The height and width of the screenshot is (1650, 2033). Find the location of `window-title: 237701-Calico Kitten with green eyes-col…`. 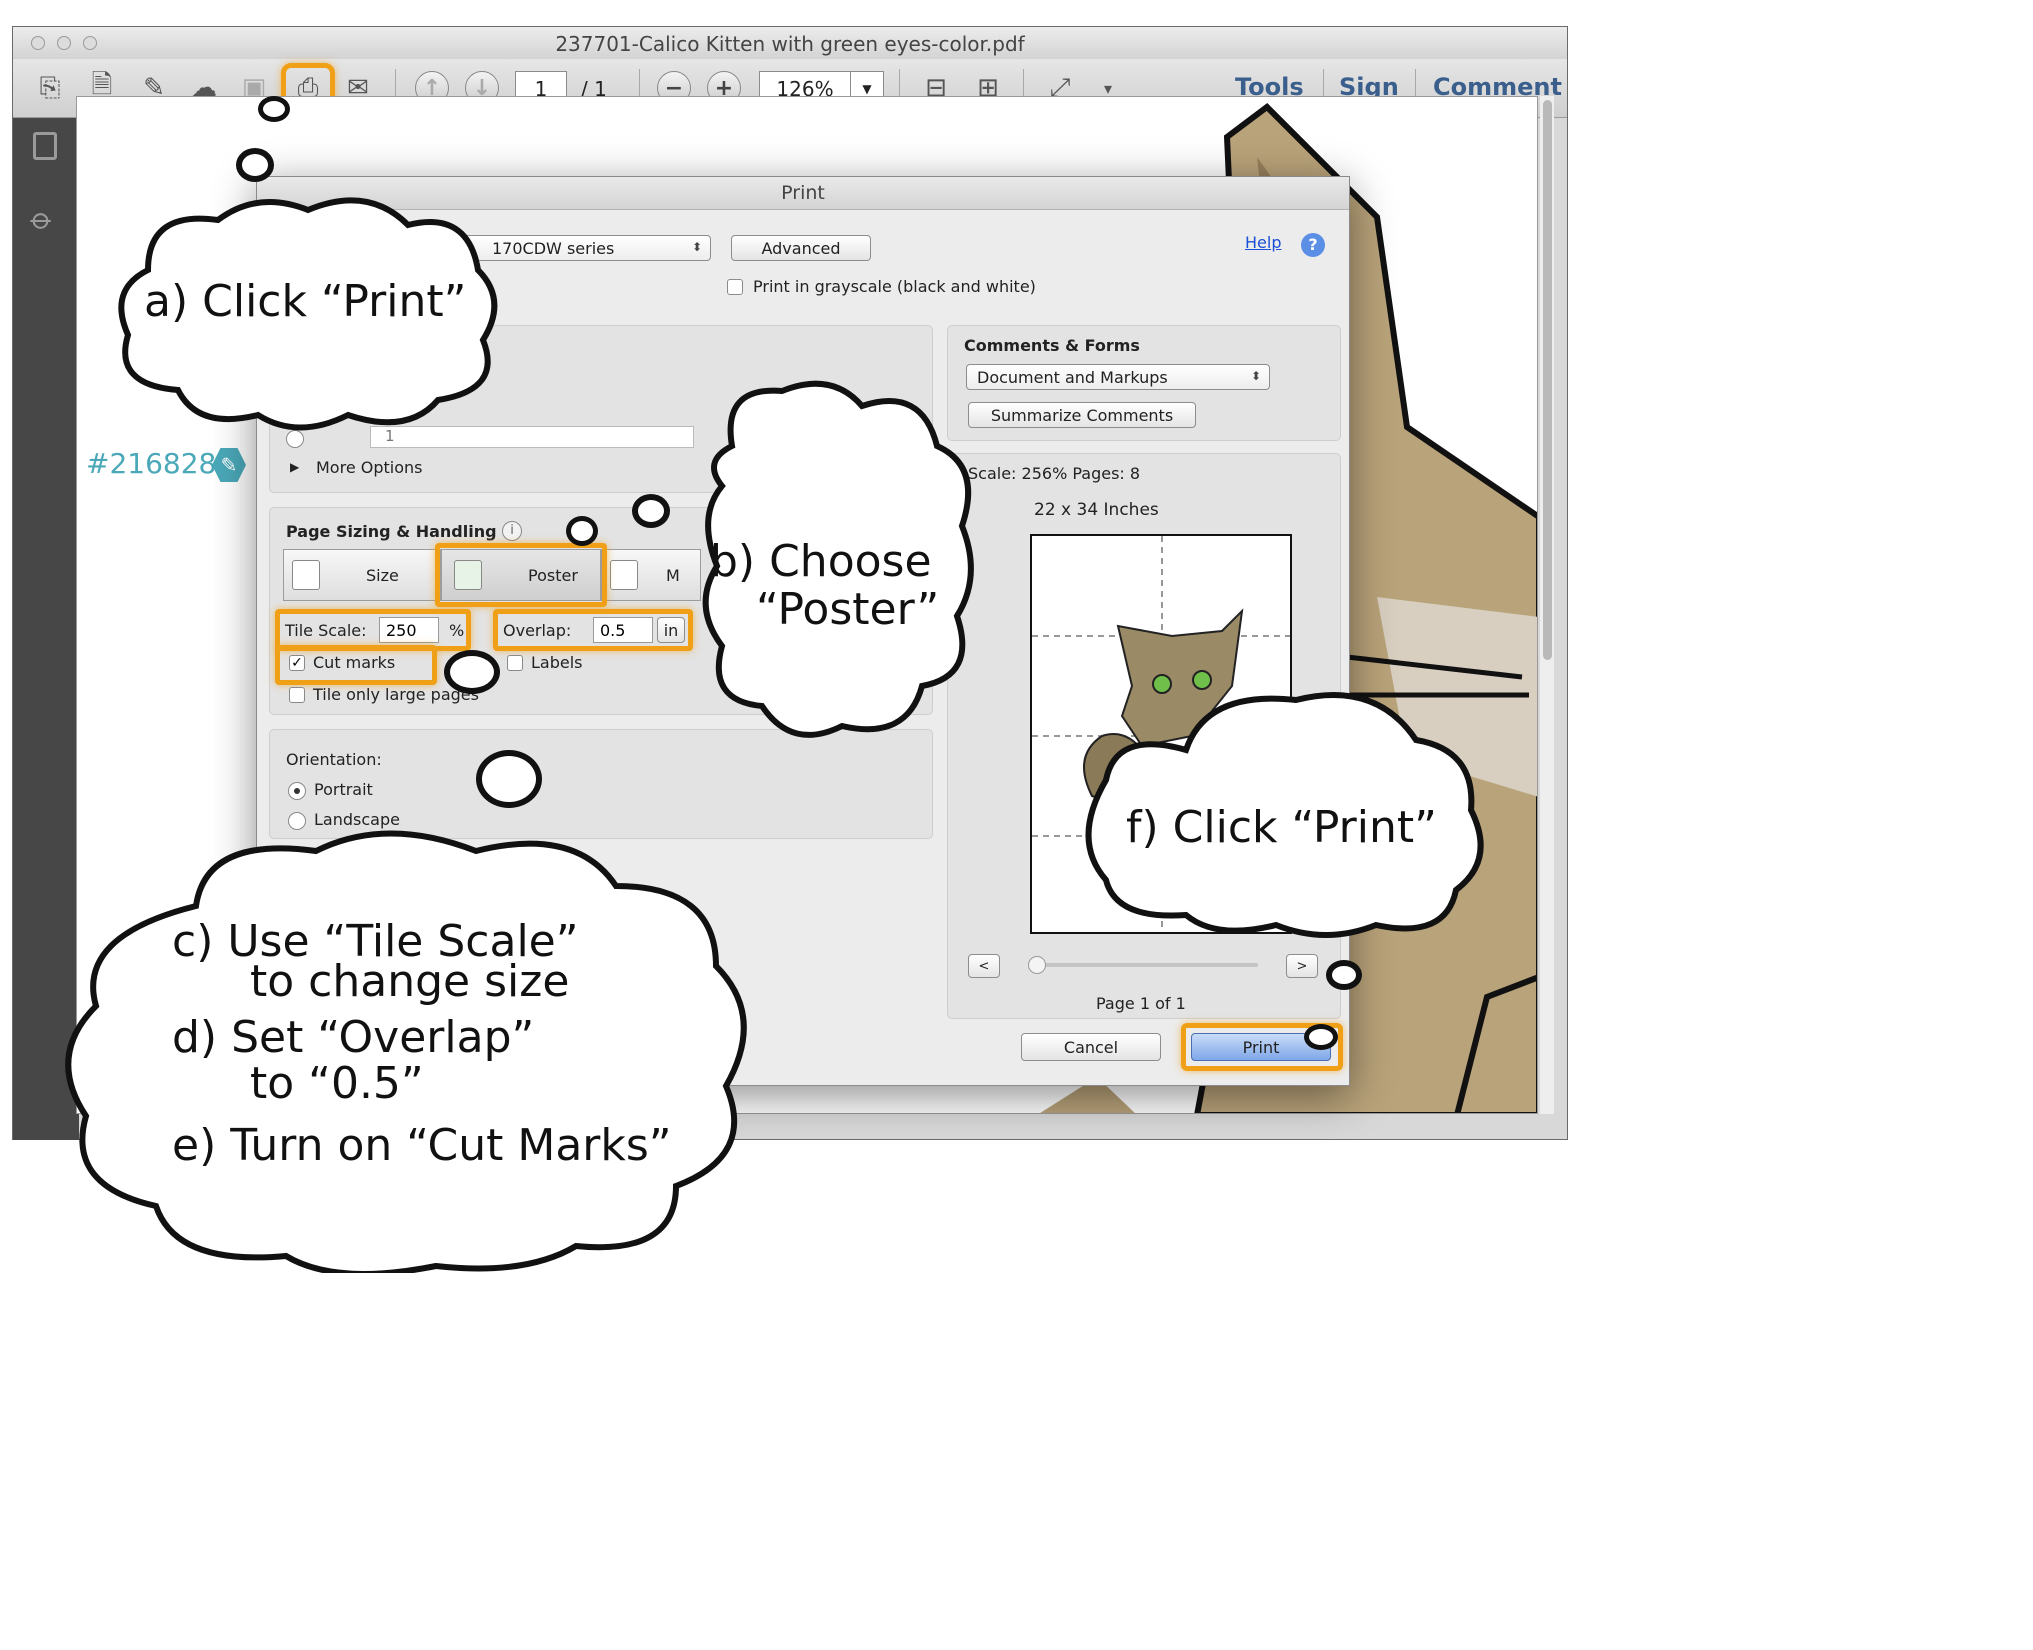

window-title: 237701-Calico Kitten with green eyes-col… is located at coordinates (790, 44).